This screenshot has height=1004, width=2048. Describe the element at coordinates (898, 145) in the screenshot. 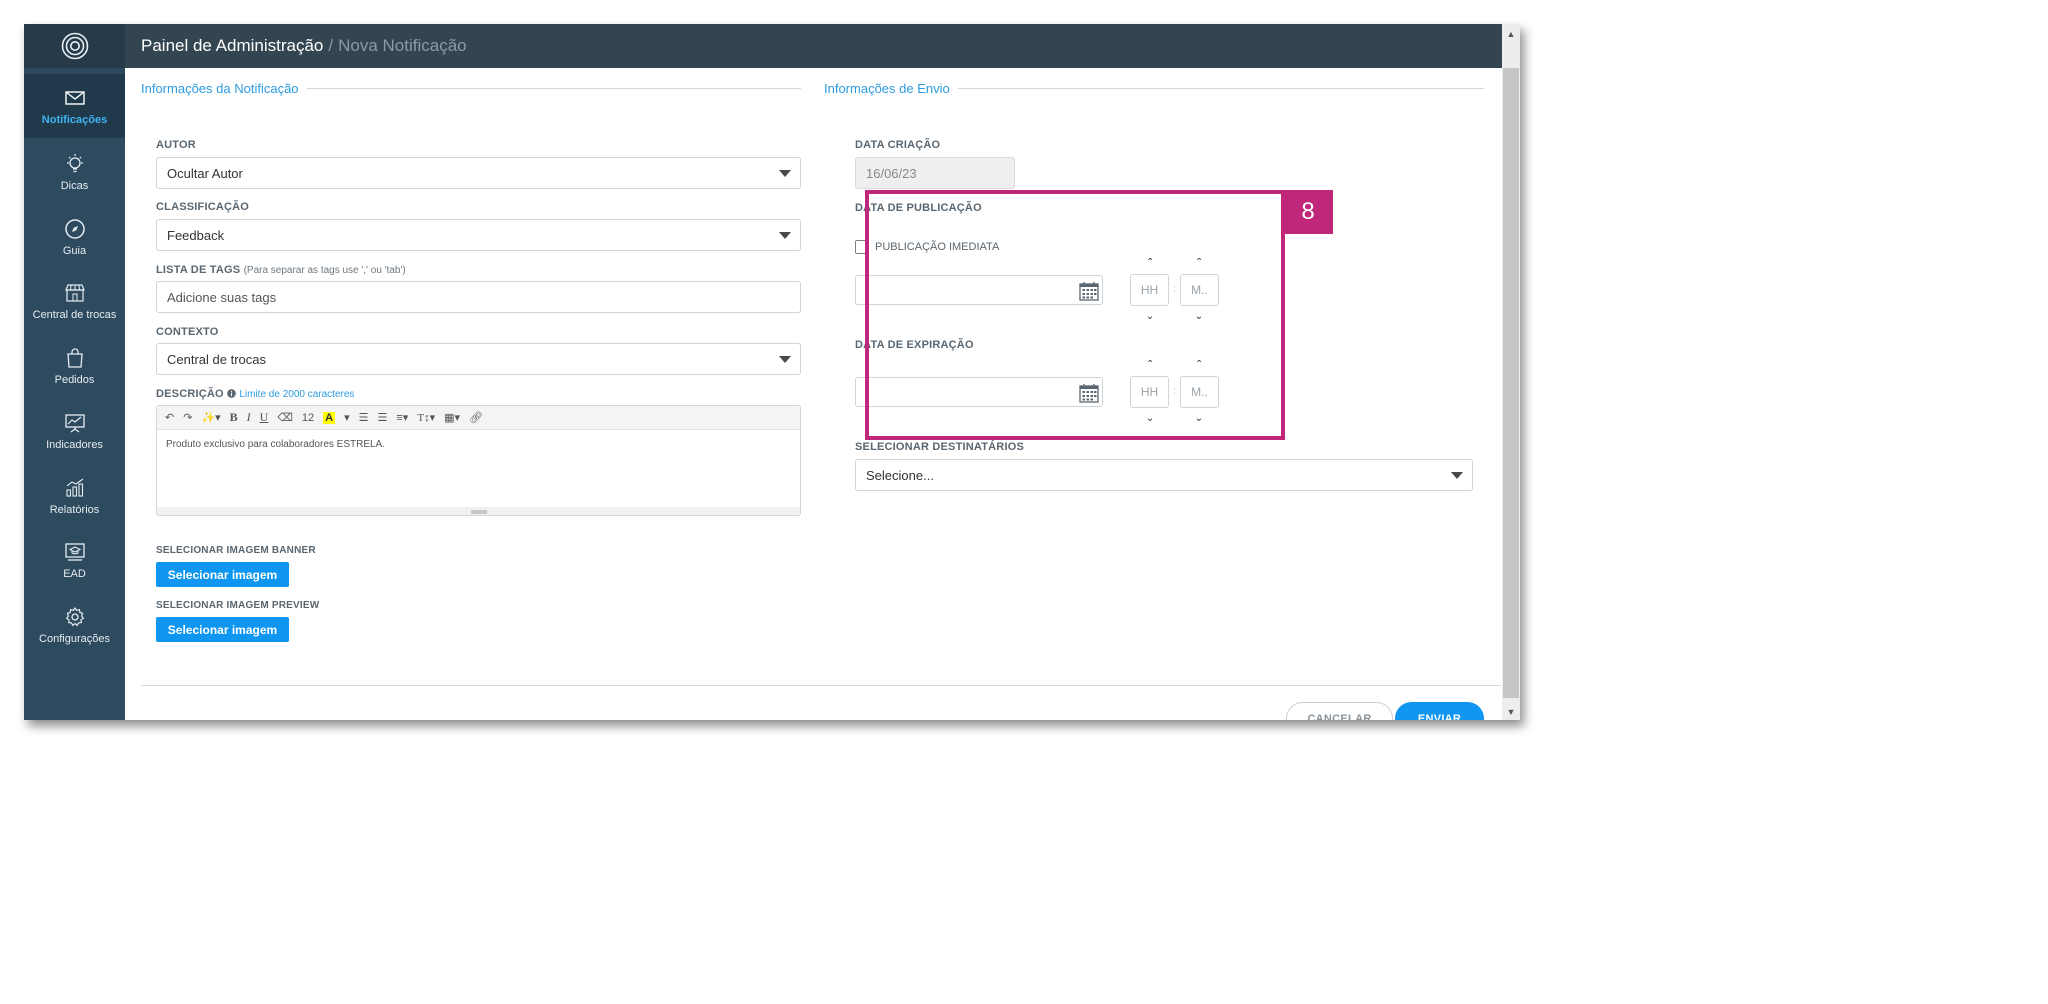

I see `creation-date-label: DATA CRIAÇÃO` at that location.